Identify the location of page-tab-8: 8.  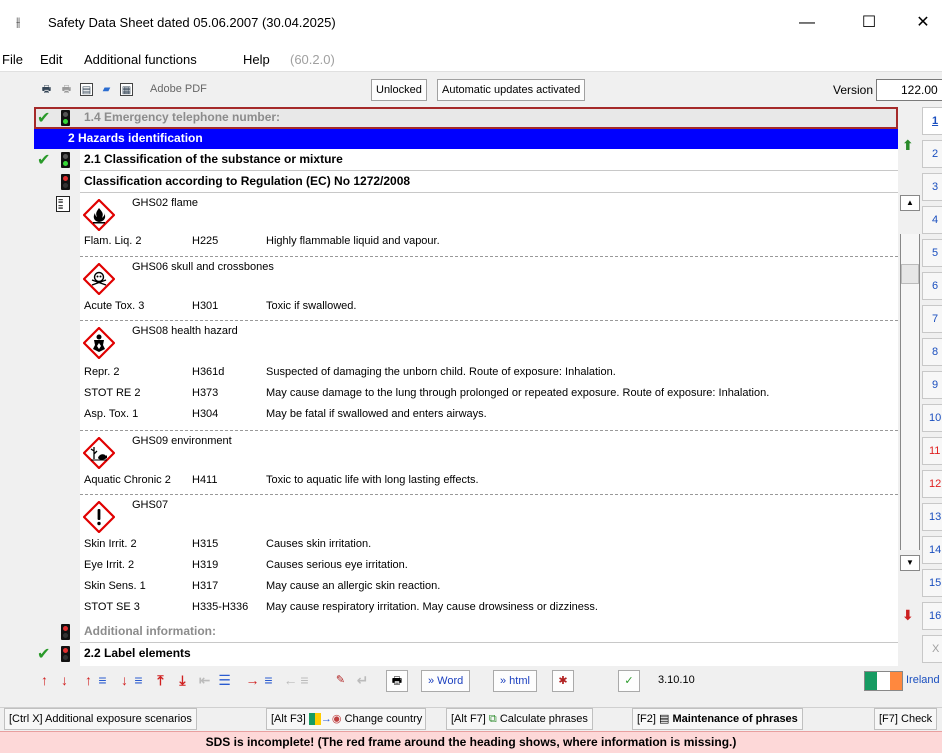
(932, 352).